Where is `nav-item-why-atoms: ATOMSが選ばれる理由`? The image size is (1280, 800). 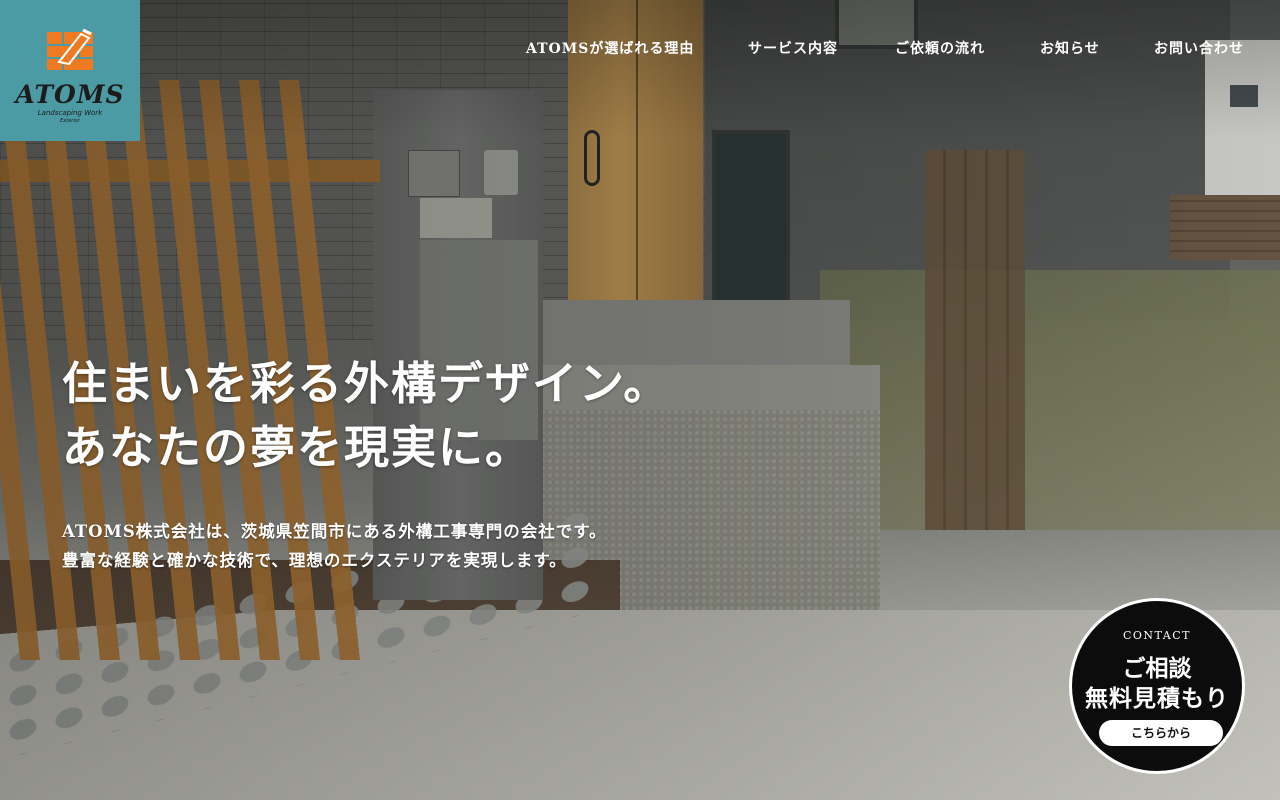 nav-item-why-atoms: ATOMSが選ばれる理由 is located at coordinates (610, 48).